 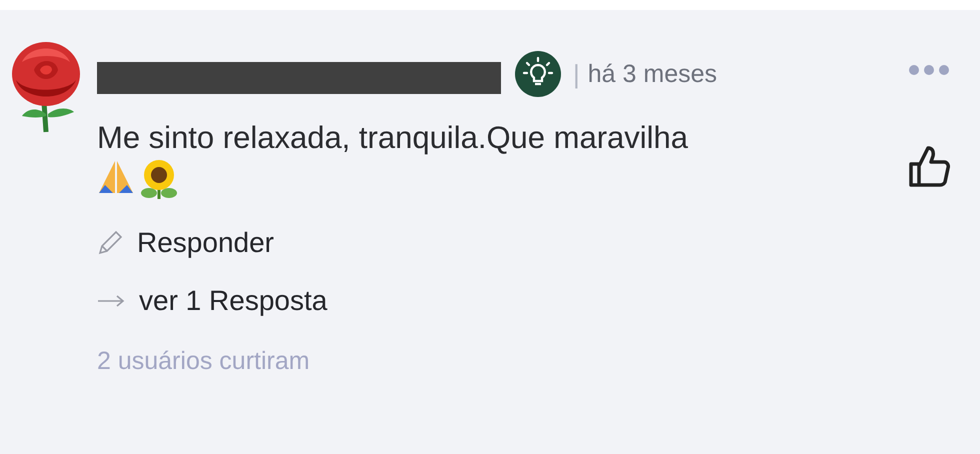 What do you see at coordinates (110, 243) in the screenshot?
I see `pencil-icon` at bounding box center [110, 243].